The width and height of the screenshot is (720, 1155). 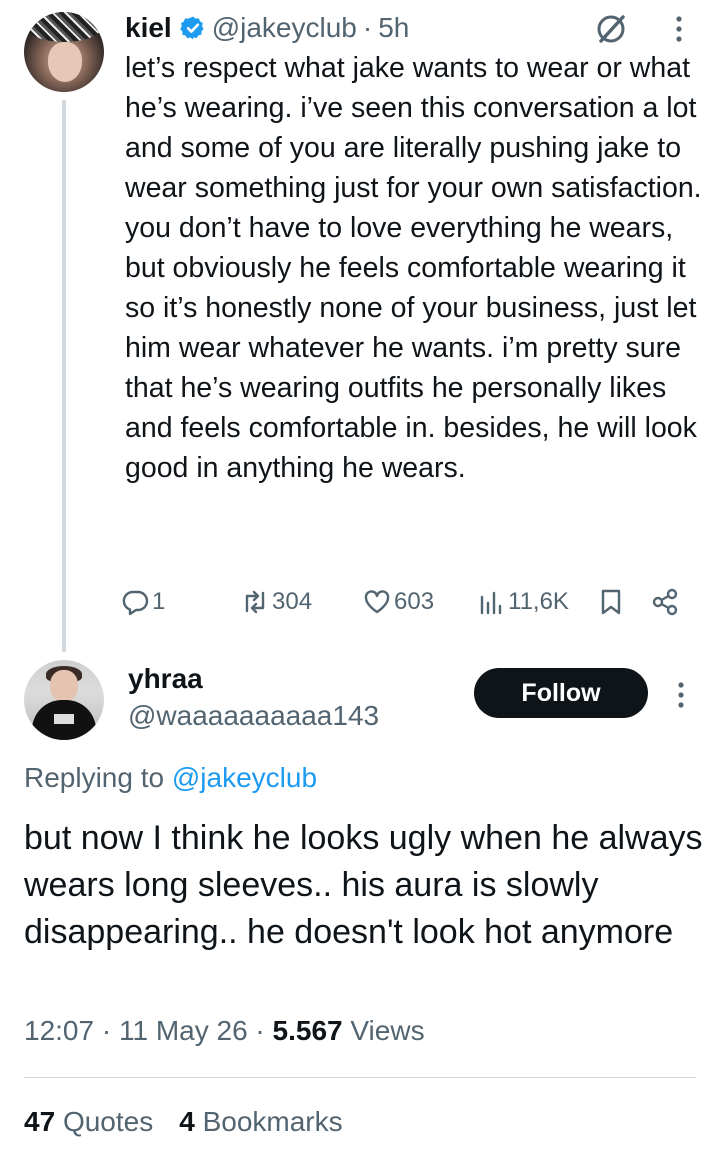 I want to click on bookmark-icon, so click(x=611, y=602).